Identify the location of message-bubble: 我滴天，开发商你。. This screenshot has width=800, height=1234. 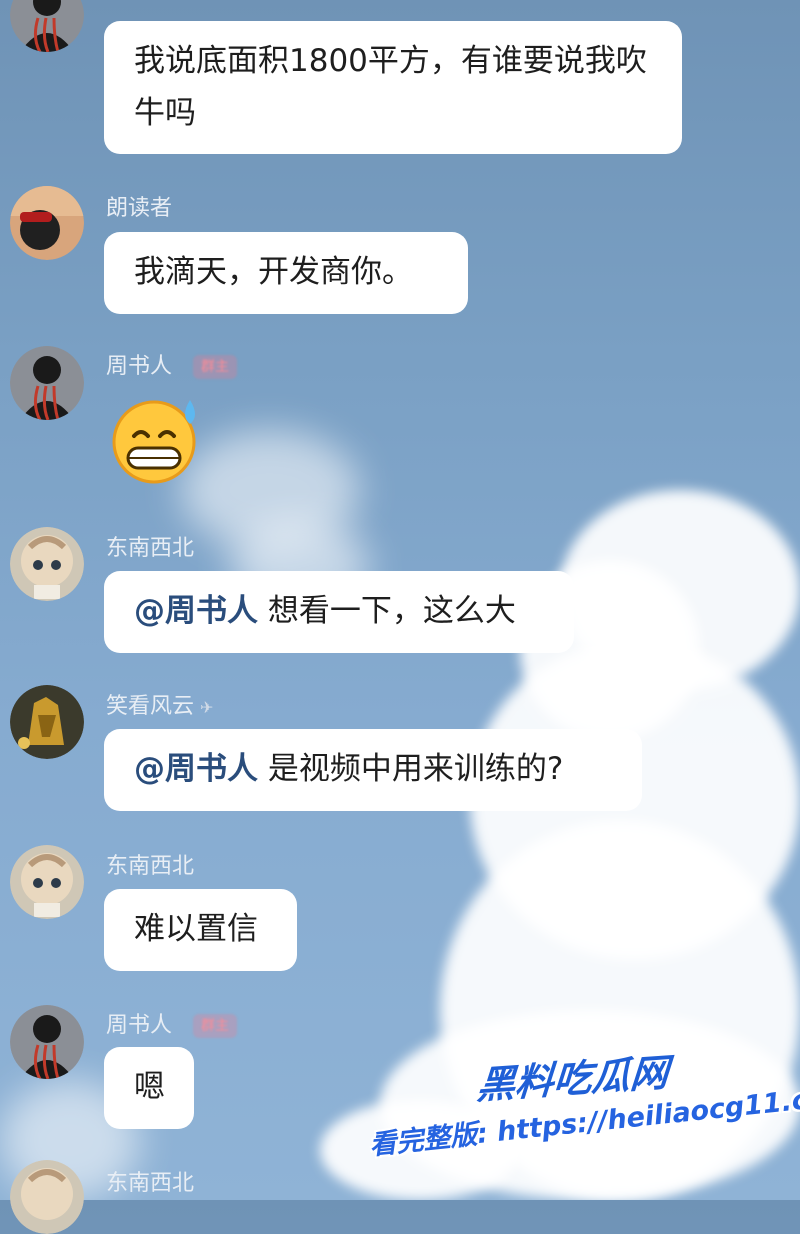
(286, 273).